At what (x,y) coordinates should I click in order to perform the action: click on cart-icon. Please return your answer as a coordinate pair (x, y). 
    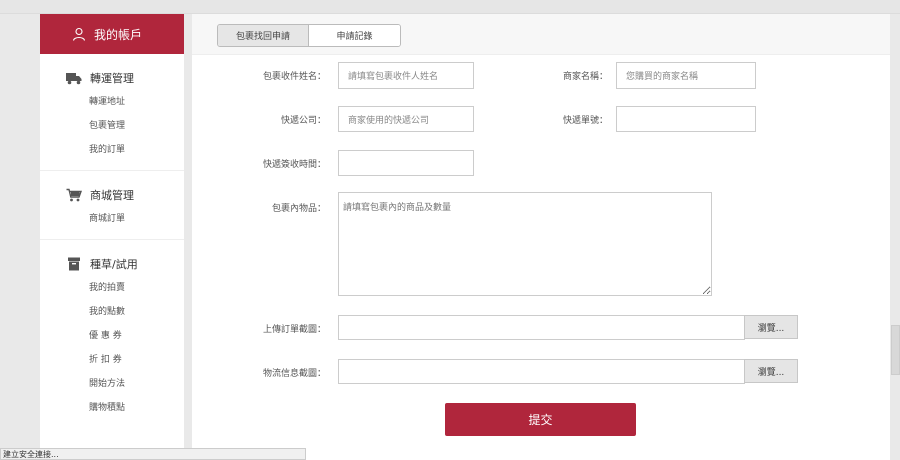
    Looking at the image, I should click on (74, 195).